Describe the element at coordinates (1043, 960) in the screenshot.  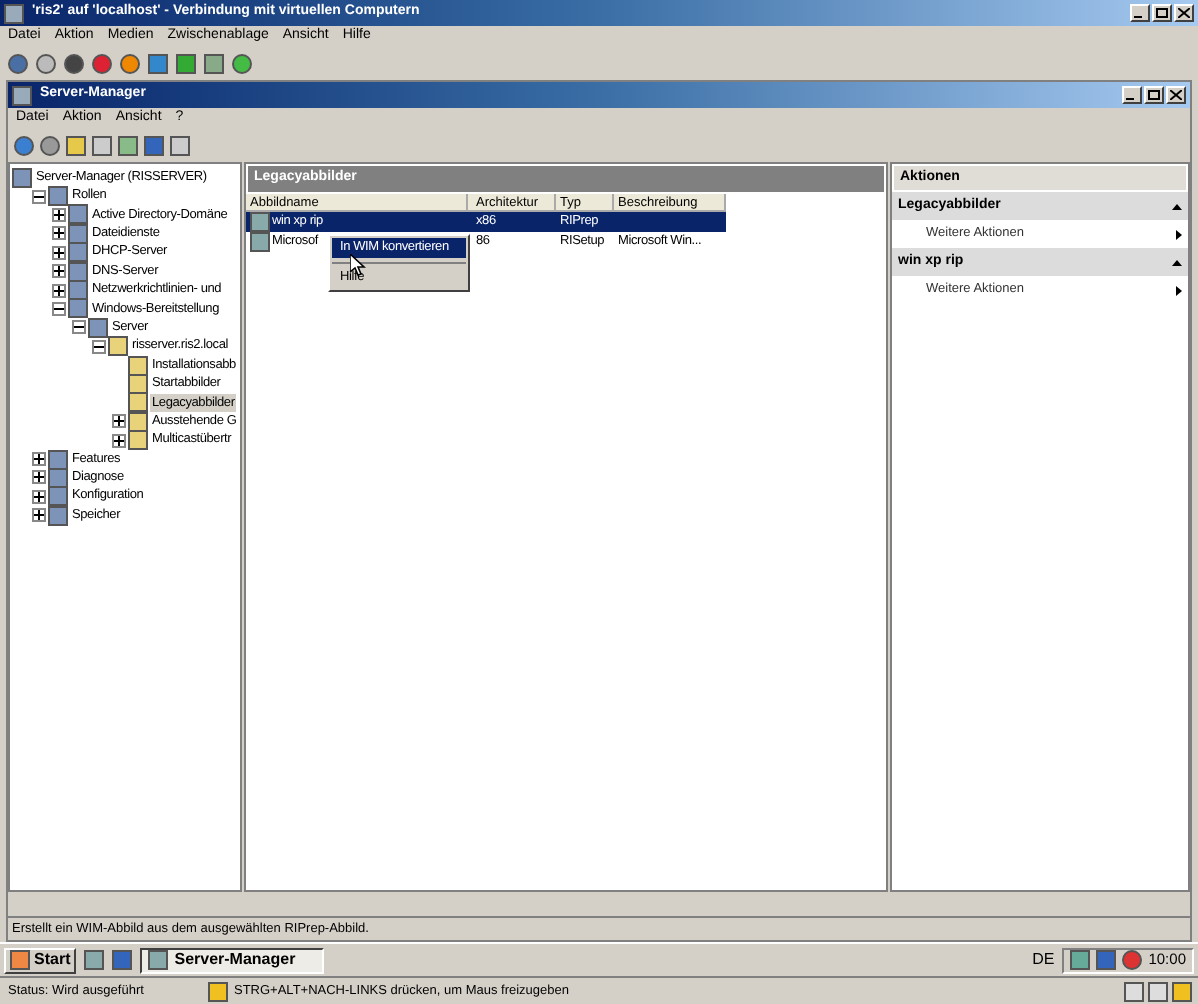
I see `language-indicator: DE` at that location.